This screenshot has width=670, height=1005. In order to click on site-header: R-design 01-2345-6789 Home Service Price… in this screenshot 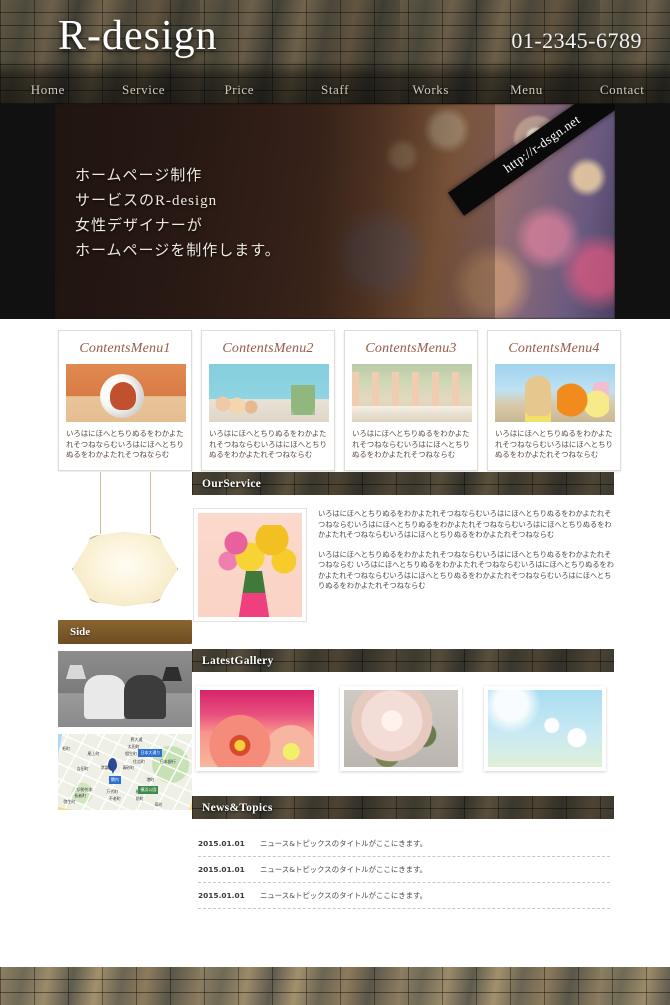, I will do `click(335, 52)`.